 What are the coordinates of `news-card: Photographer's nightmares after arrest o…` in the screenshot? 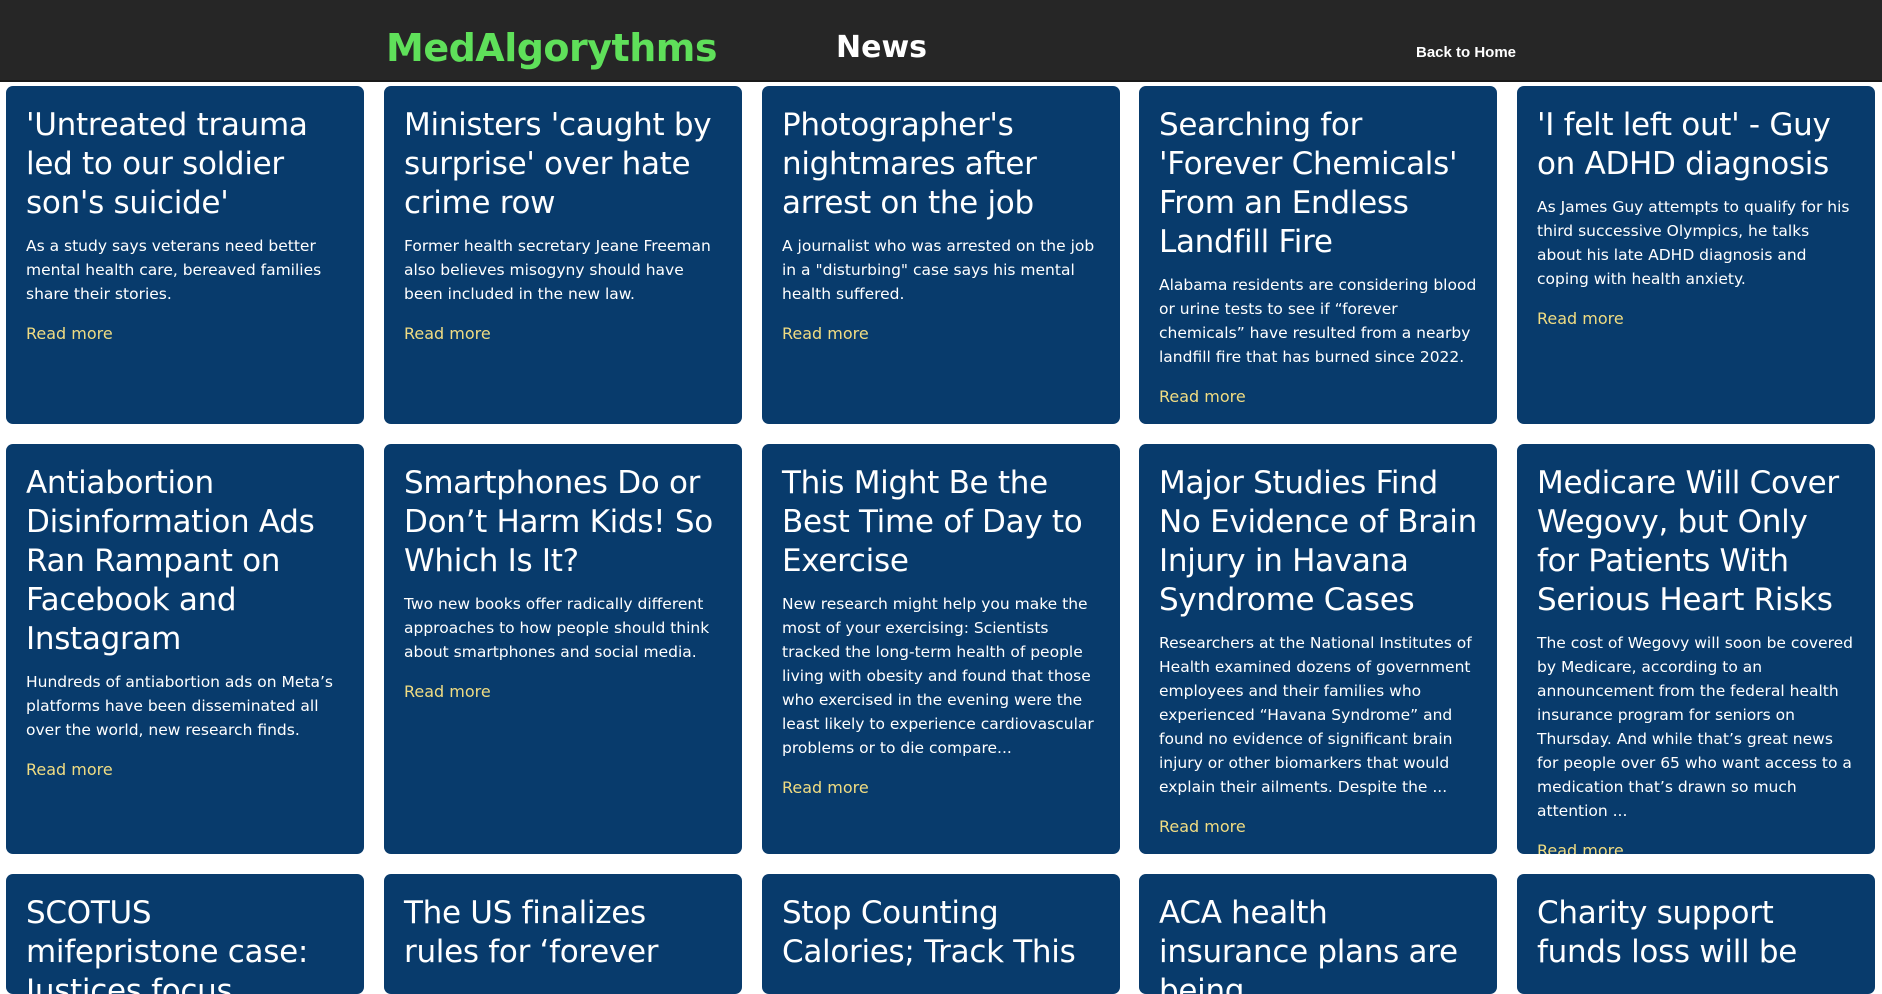 It's located at (941, 255).